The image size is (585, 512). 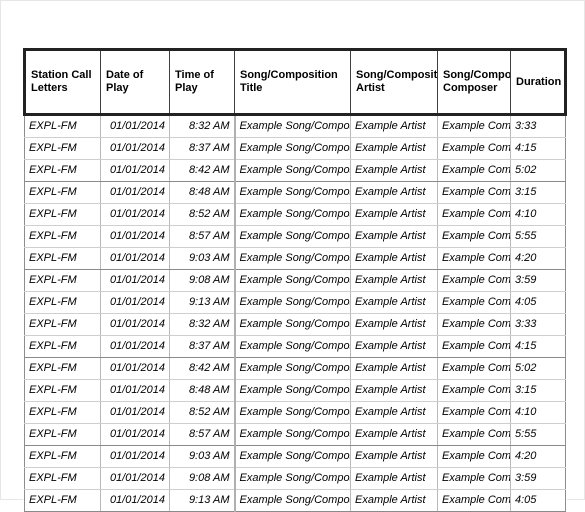 What do you see at coordinates (292, 82) in the screenshot?
I see `column-header-title: Song/Composition Title` at bounding box center [292, 82].